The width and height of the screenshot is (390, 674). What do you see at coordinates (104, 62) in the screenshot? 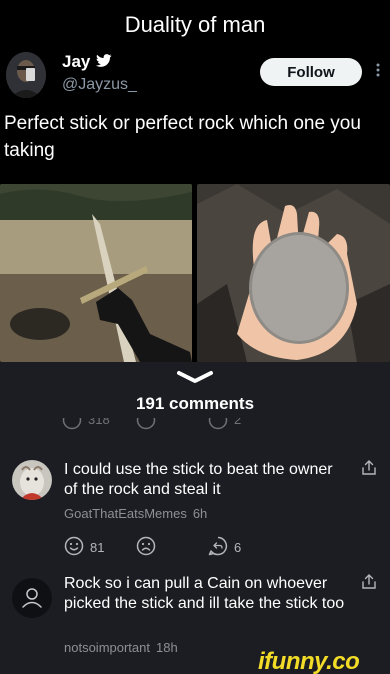
I see `verified-bird-icon` at bounding box center [104, 62].